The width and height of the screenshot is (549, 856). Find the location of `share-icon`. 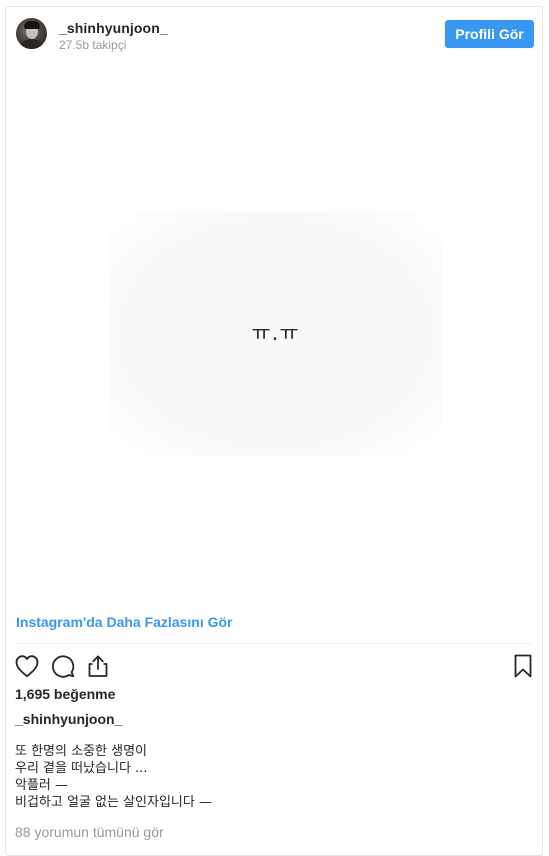

share-icon is located at coordinates (98, 666).